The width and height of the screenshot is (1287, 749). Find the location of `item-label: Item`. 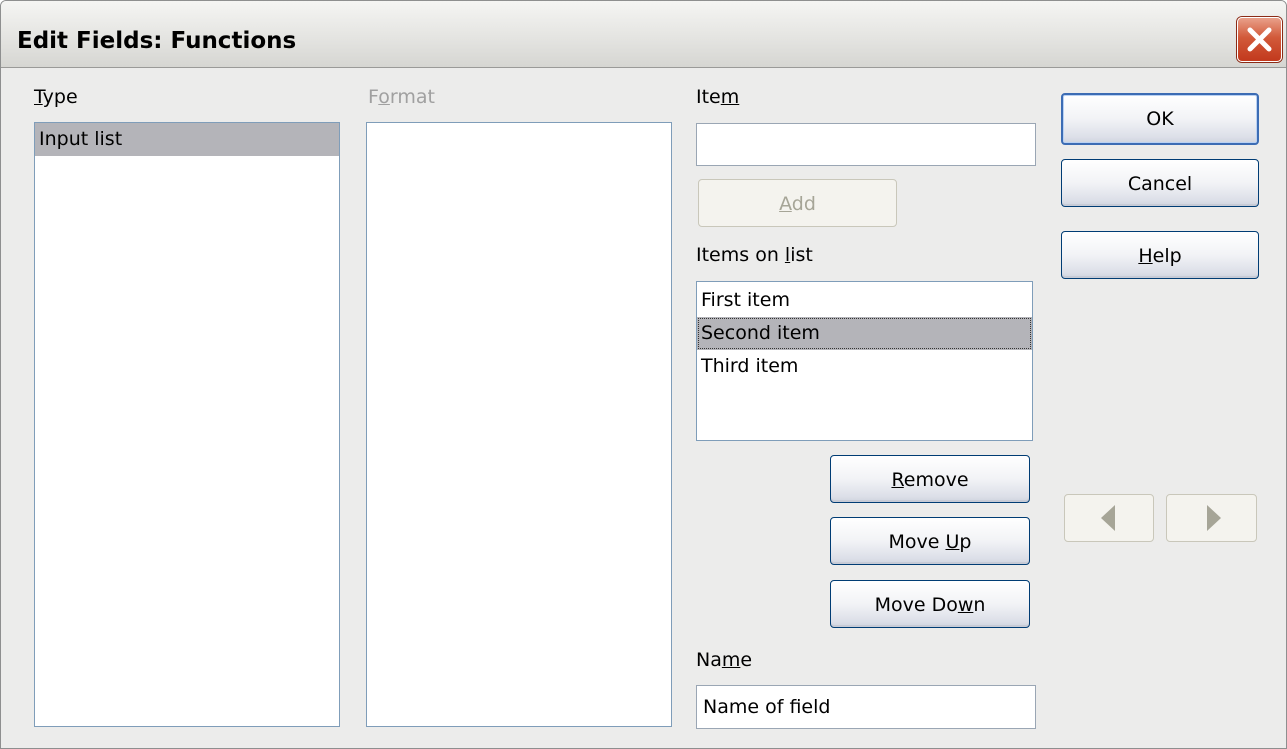

item-label: Item is located at coordinates (718, 97).